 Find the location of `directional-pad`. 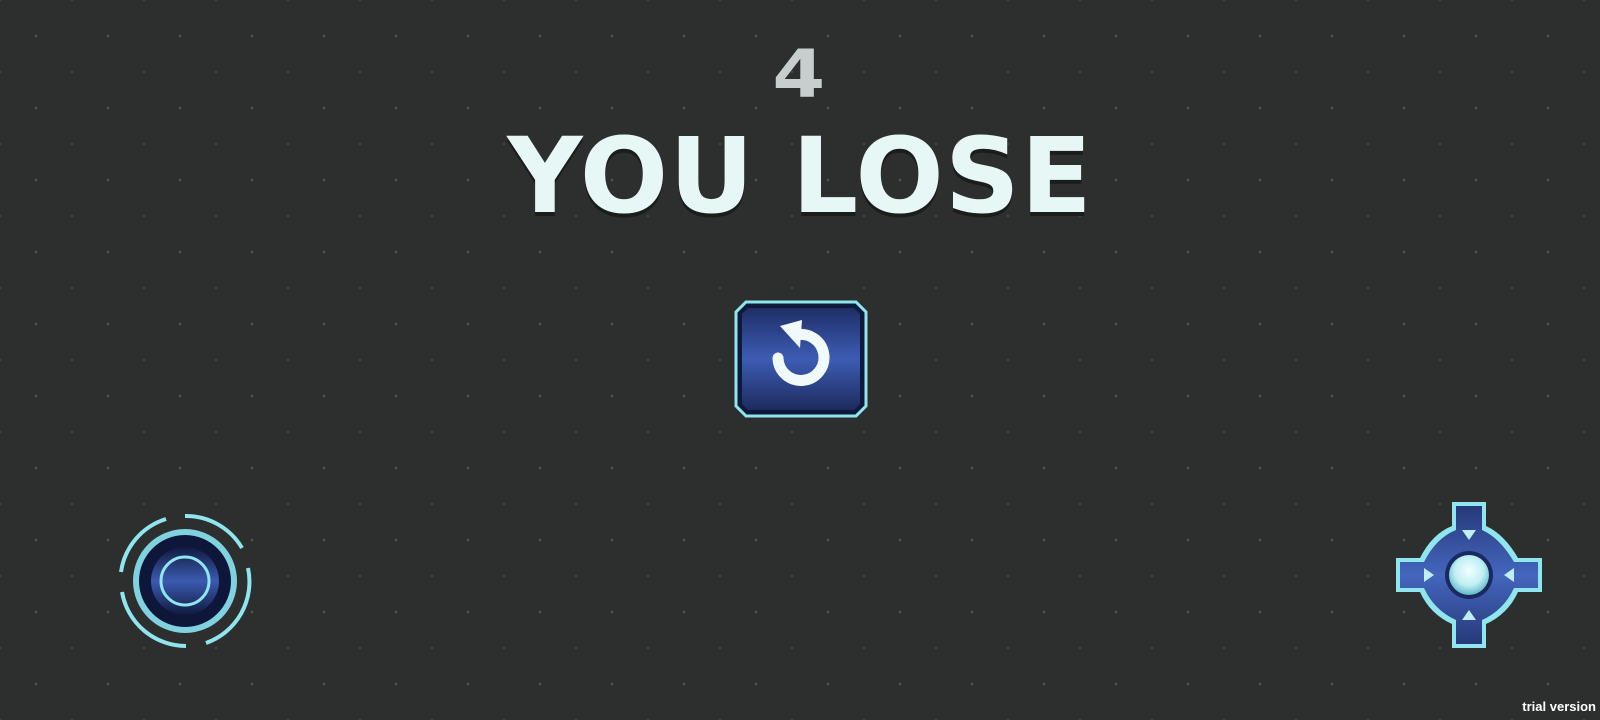

directional-pad is located at coordinates (1469, 575).